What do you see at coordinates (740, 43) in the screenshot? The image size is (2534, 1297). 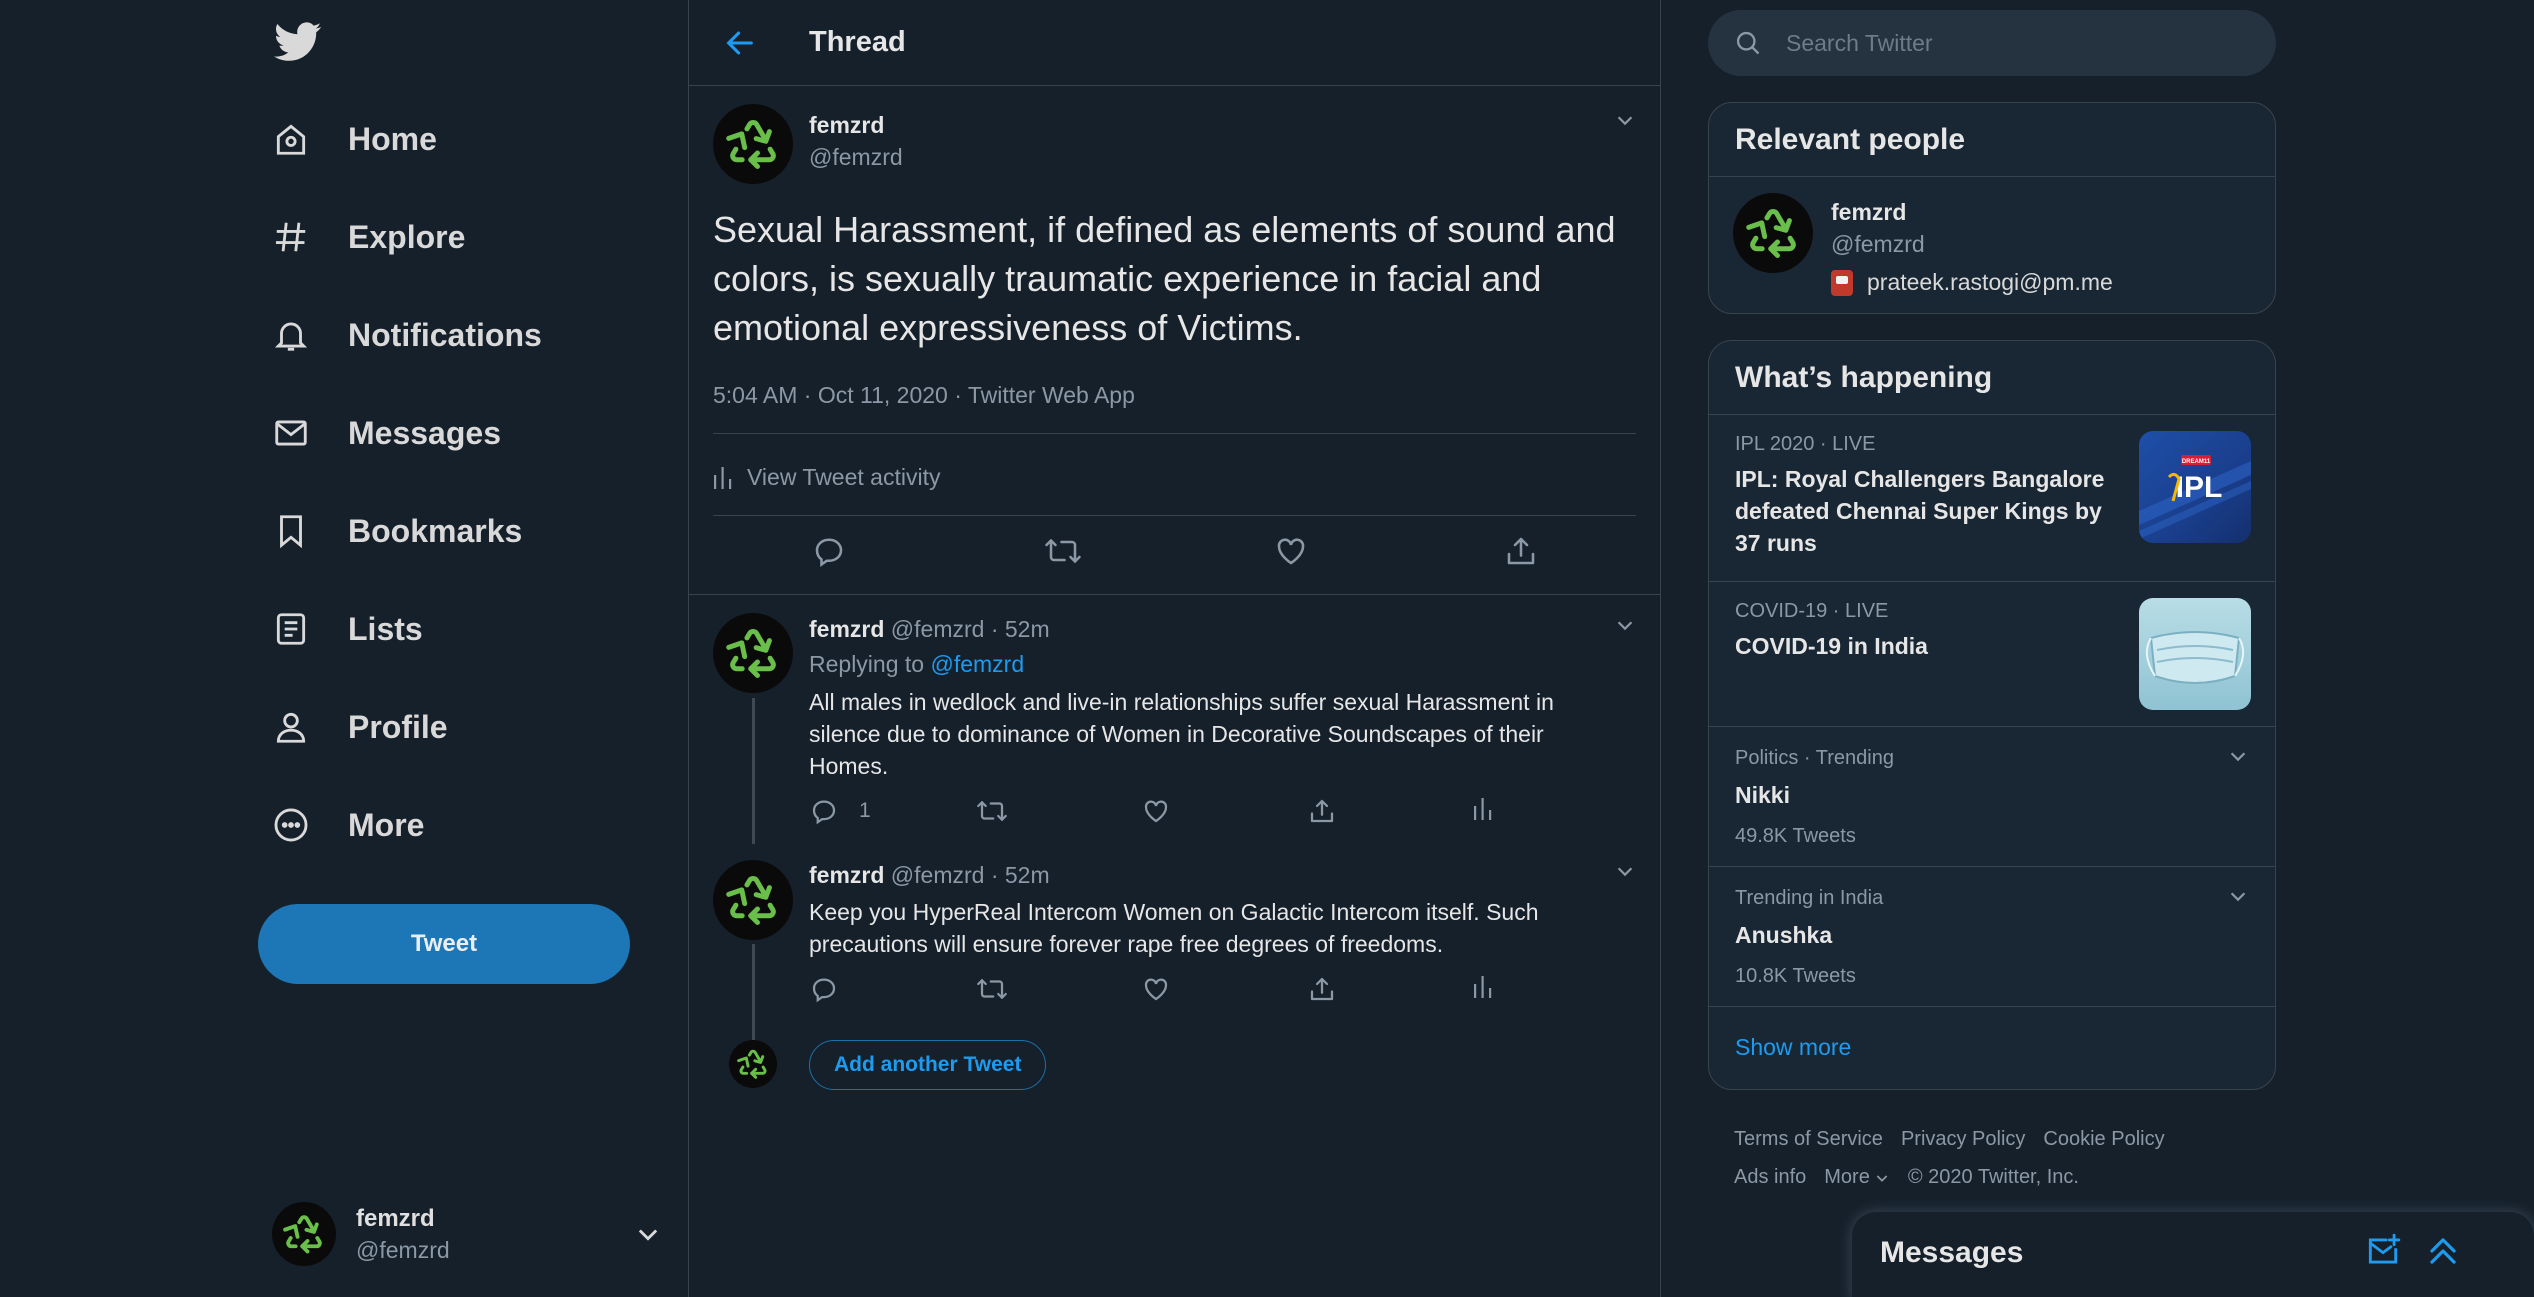 I see `back-arrow-icon` at bounding box center [740, 43].